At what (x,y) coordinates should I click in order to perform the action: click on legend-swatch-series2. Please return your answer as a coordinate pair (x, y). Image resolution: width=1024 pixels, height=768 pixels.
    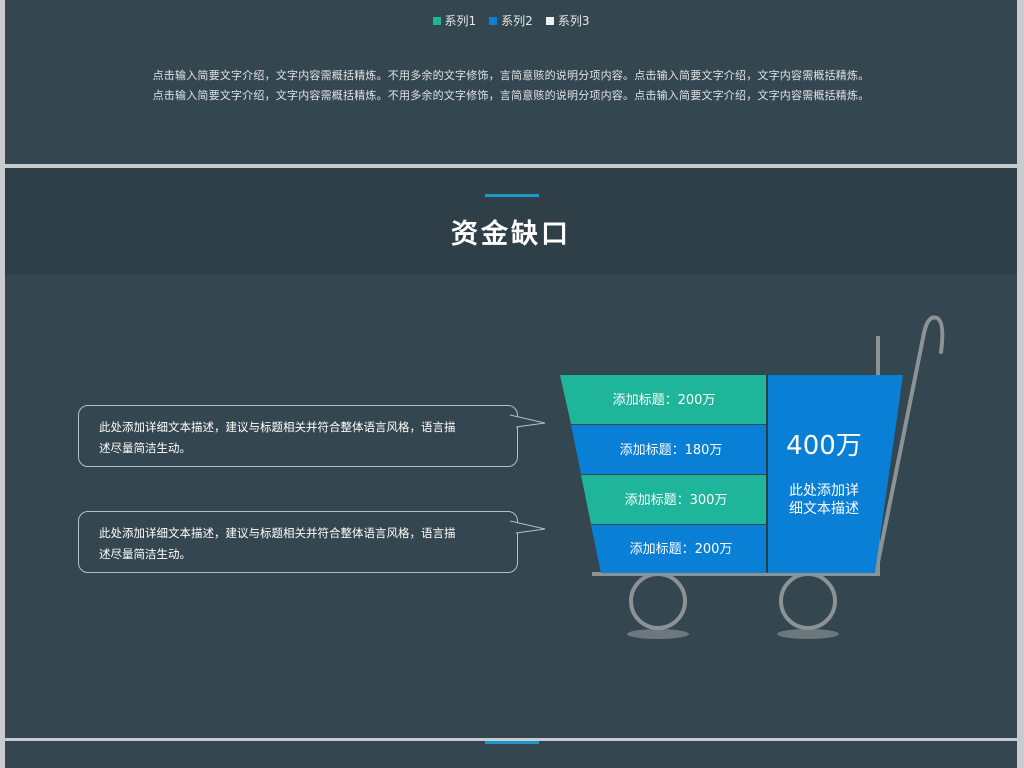
    Looking at the image, I should click on (493, 20).